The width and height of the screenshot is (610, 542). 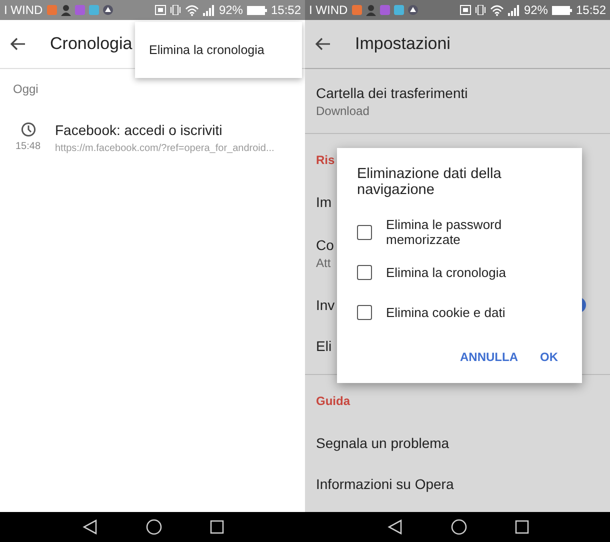 What do you see at coordinates (28, 146) in the screenshot?
I see `visit-time: 15:48` at bounding box center [28, 146].